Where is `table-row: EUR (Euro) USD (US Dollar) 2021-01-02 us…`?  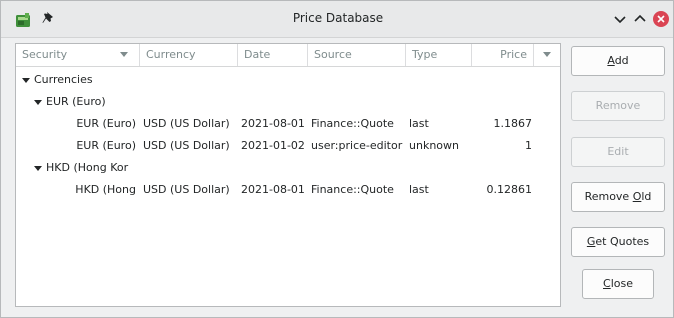
table-row: EUR (Euro) USD (US Dollar) 2021-01-02 us… is located at coordinates (288, 146).